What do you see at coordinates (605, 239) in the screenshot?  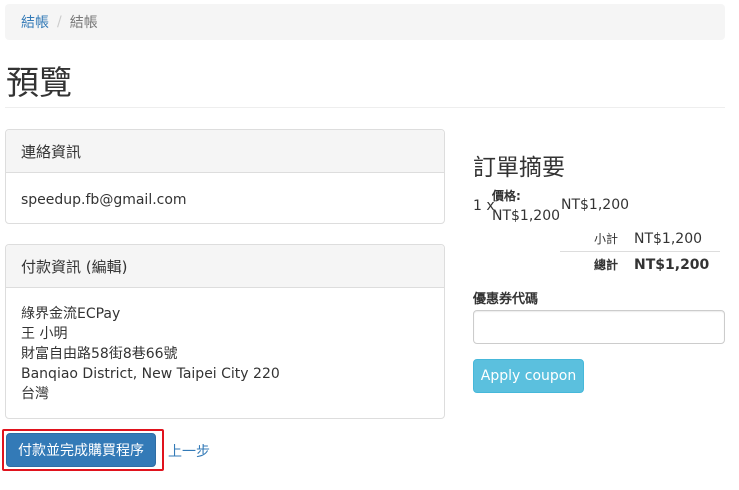 I see `subtotal-label: 小計` at bounding box center [605, 239].